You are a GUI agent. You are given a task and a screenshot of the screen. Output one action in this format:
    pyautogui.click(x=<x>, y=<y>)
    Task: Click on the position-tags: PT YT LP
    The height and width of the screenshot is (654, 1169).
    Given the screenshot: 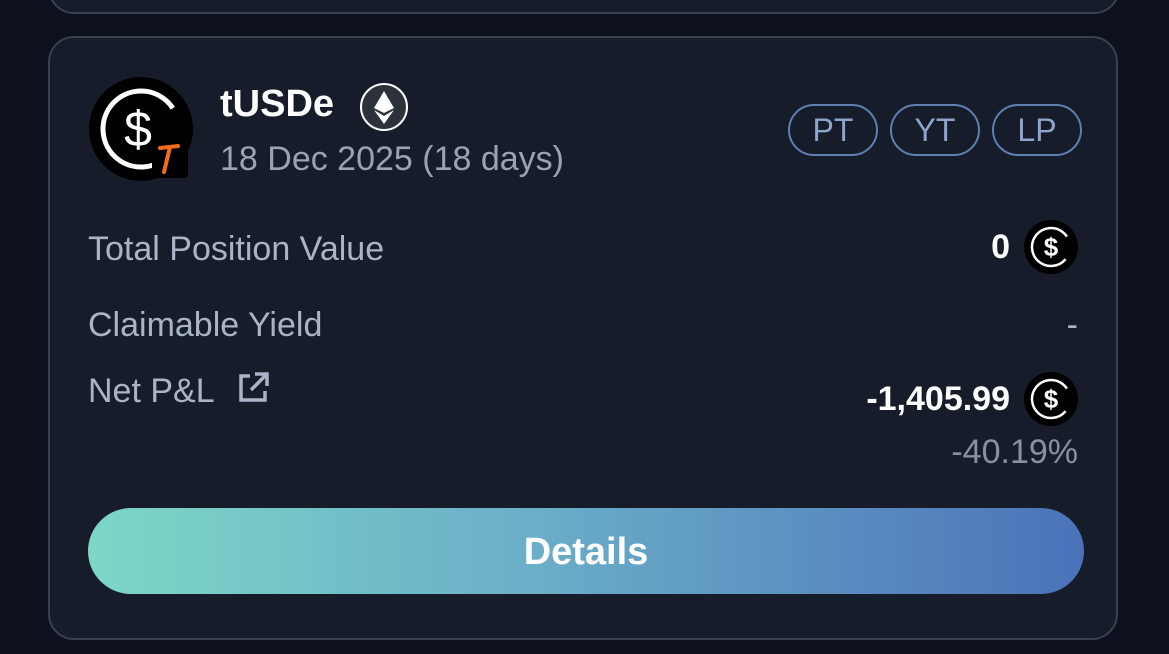 What is the action you would take?
    pyautogui.click(x=935, y=130)
    